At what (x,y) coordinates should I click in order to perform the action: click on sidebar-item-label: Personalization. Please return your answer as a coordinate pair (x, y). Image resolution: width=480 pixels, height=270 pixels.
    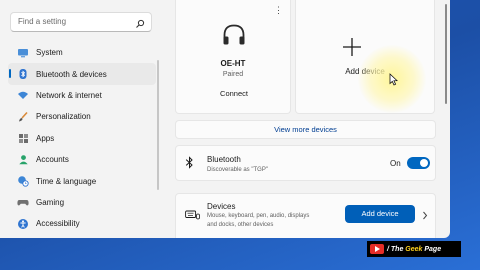
    Looking at the image, I should click on (63, 117).